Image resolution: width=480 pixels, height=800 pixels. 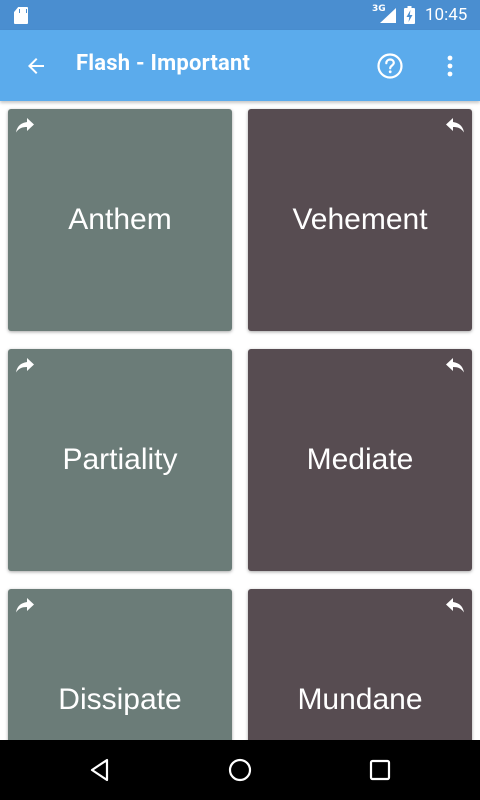 I want to click on flashcard: Dissipate, so click(x=120, y=664).